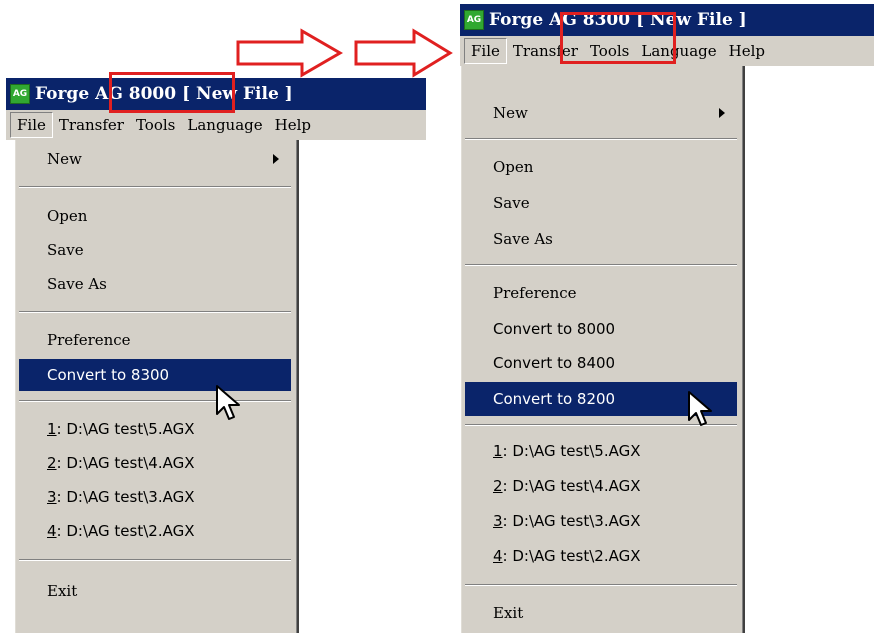 The image size is (874, 633). I want to click on menu-item-convert-8000: Convert to 8000, so click(601, 329).